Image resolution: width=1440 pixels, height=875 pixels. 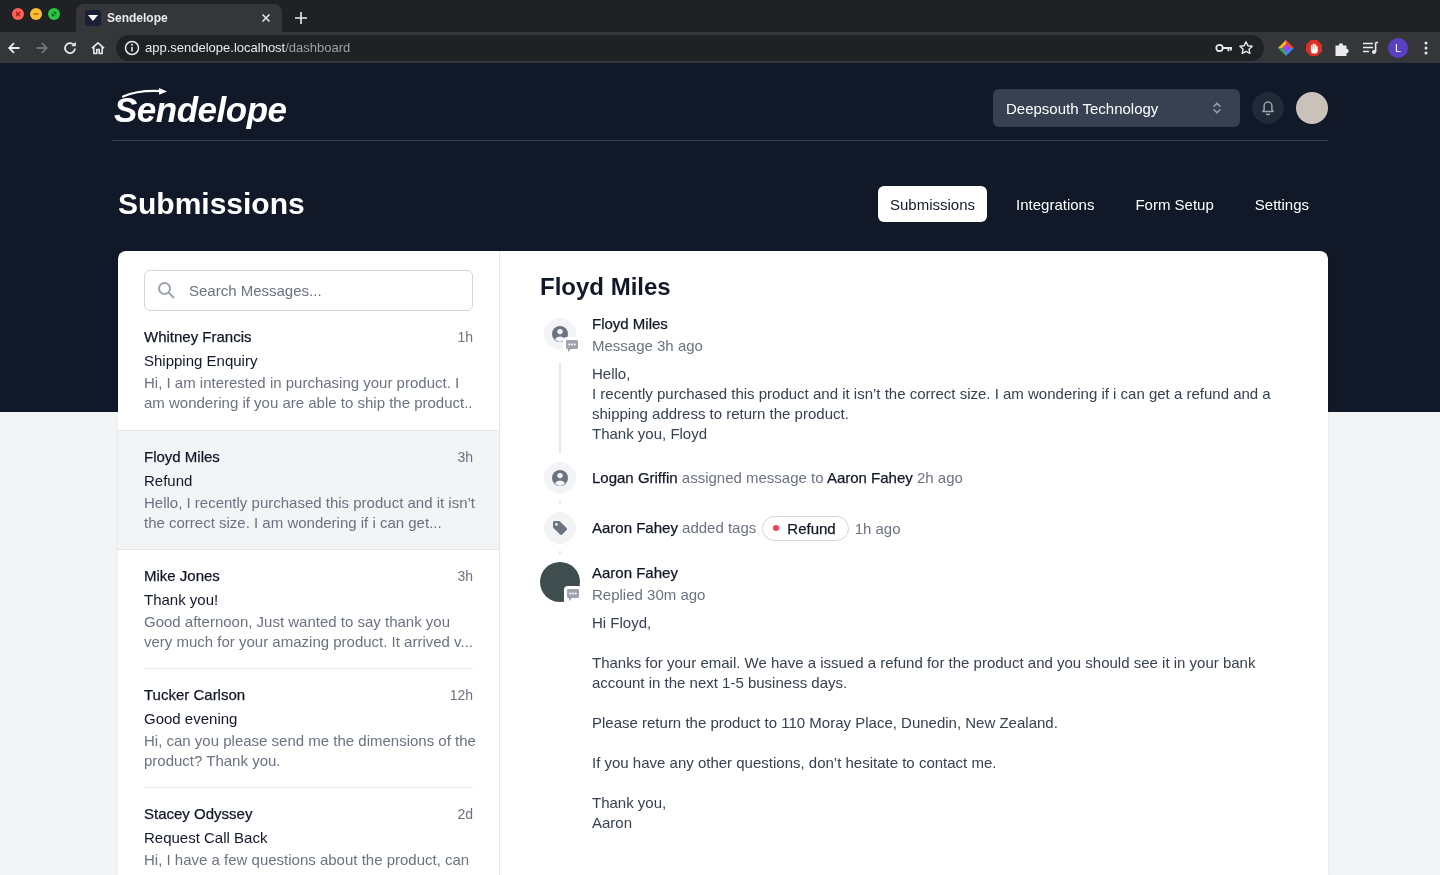 I want to click on message-subject: Refund, so click(x=169, y=481).